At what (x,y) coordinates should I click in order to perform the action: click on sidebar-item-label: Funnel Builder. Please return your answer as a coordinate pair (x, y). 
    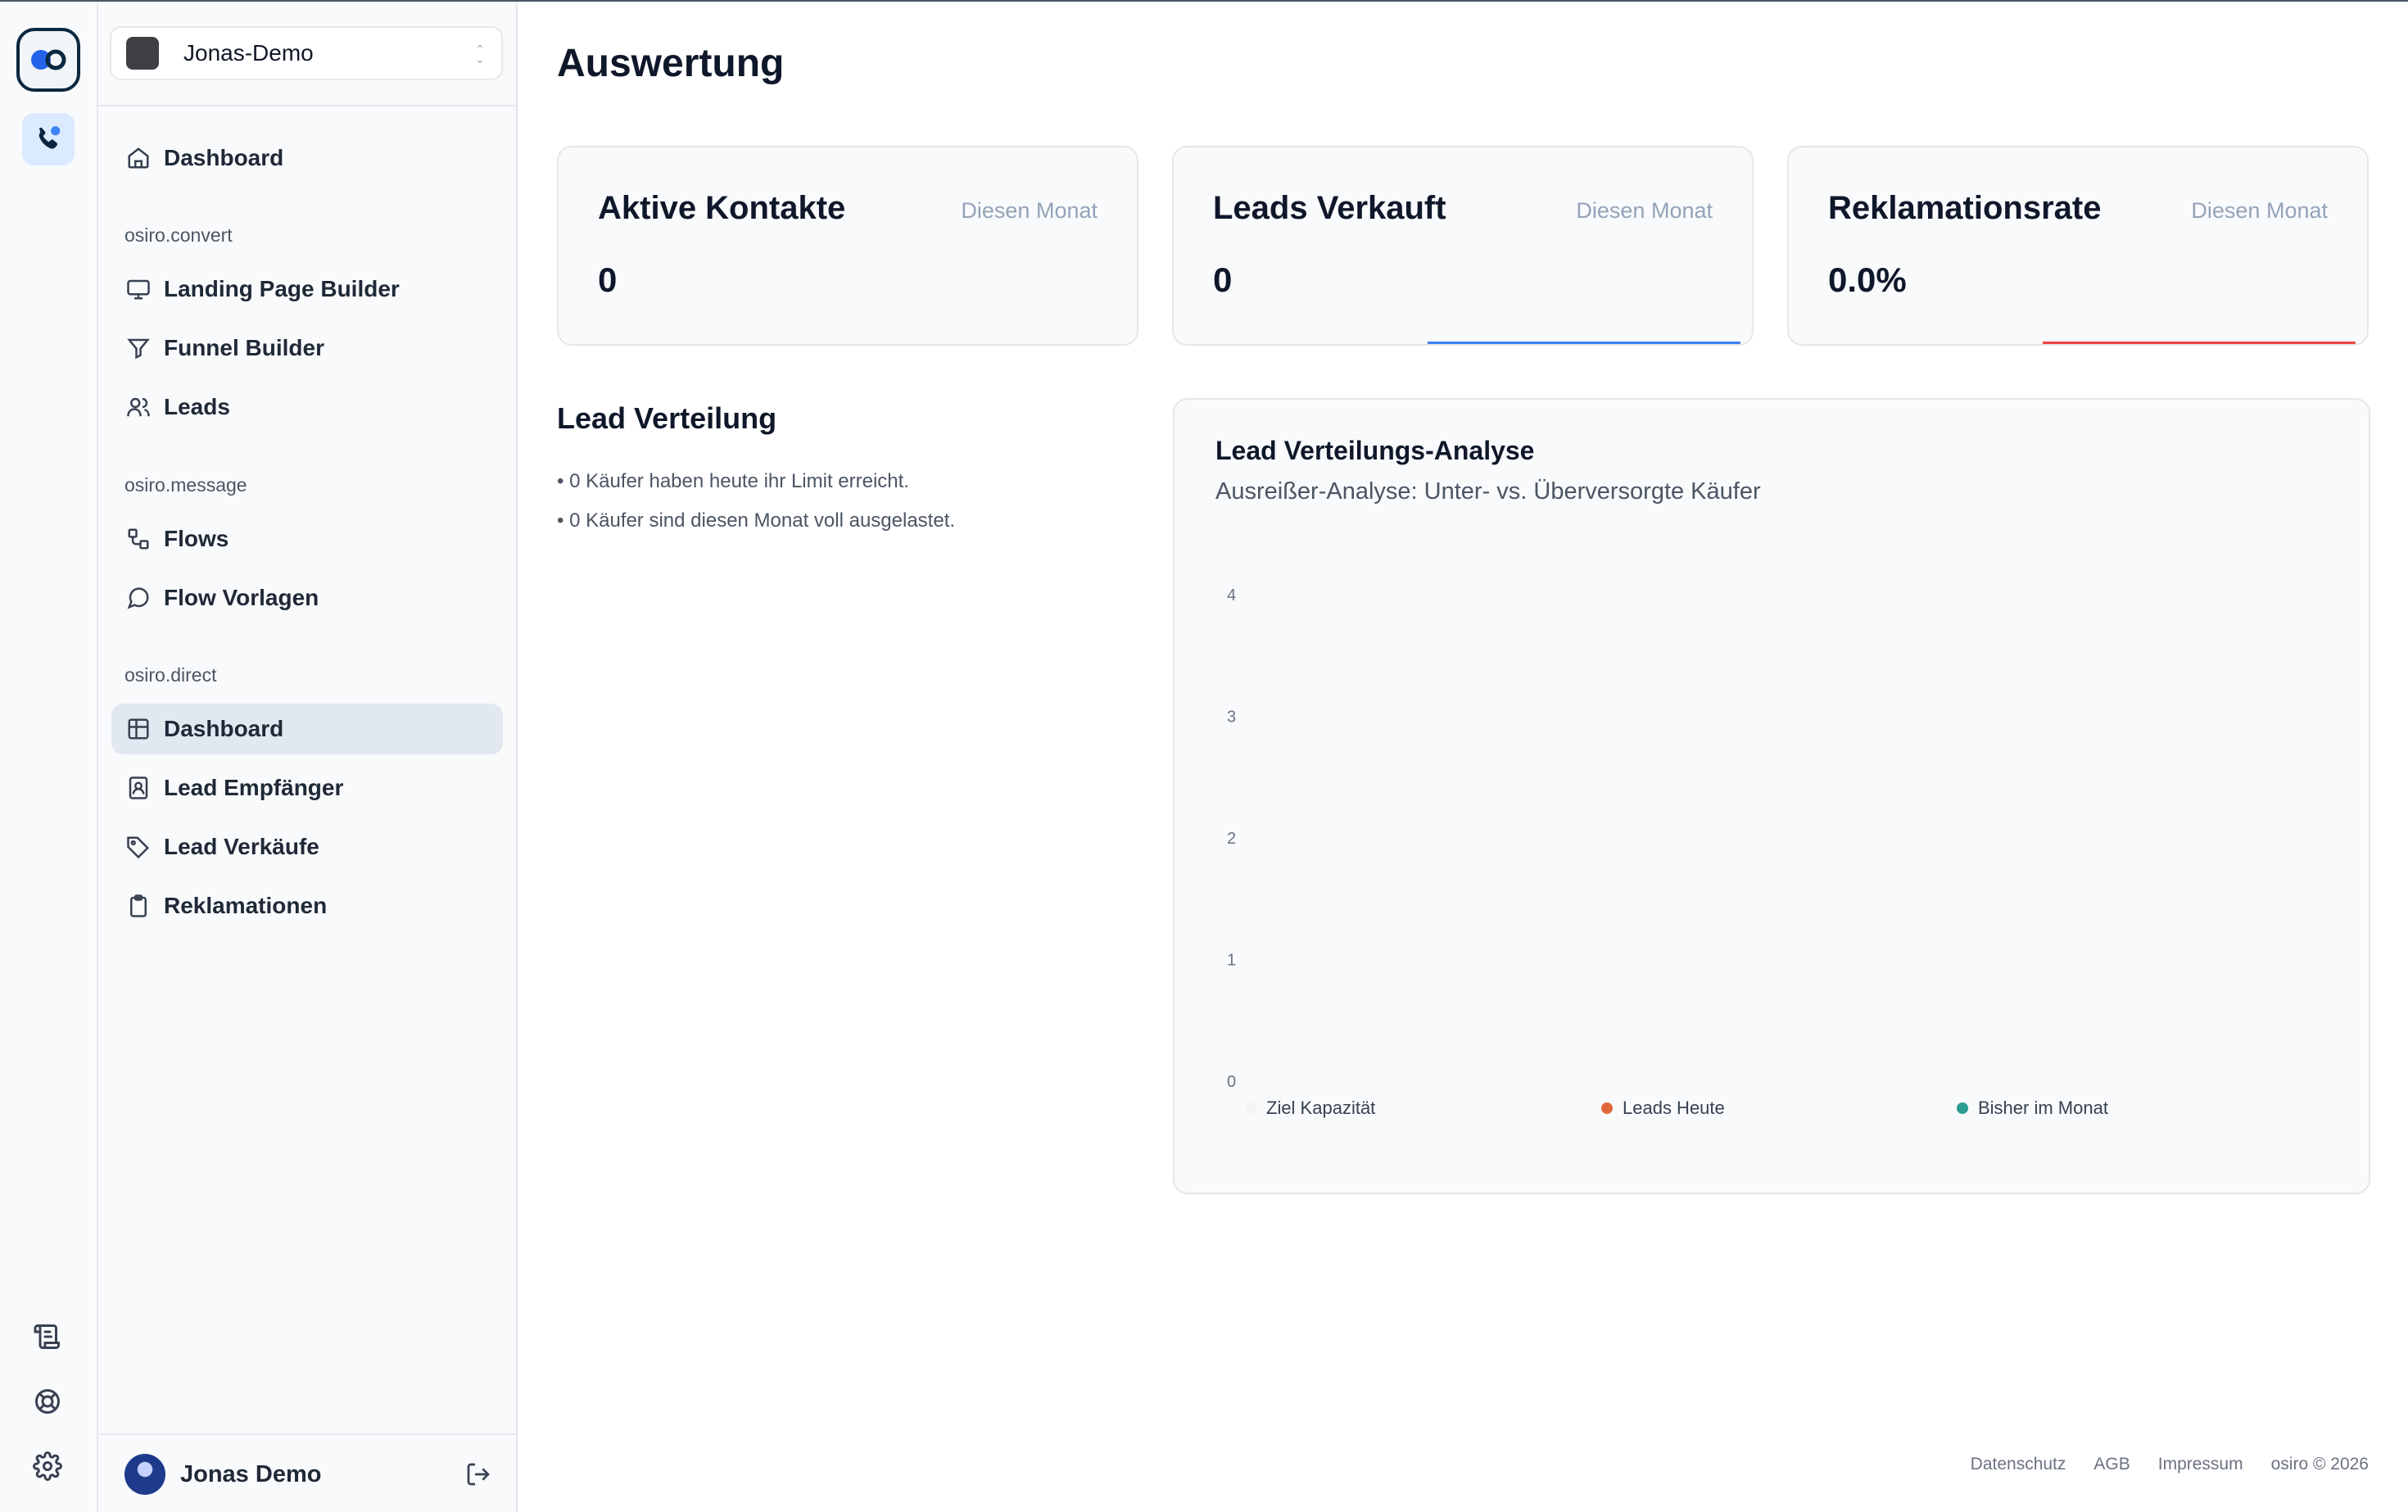
    Looking at the image, I should click on (244, 347).